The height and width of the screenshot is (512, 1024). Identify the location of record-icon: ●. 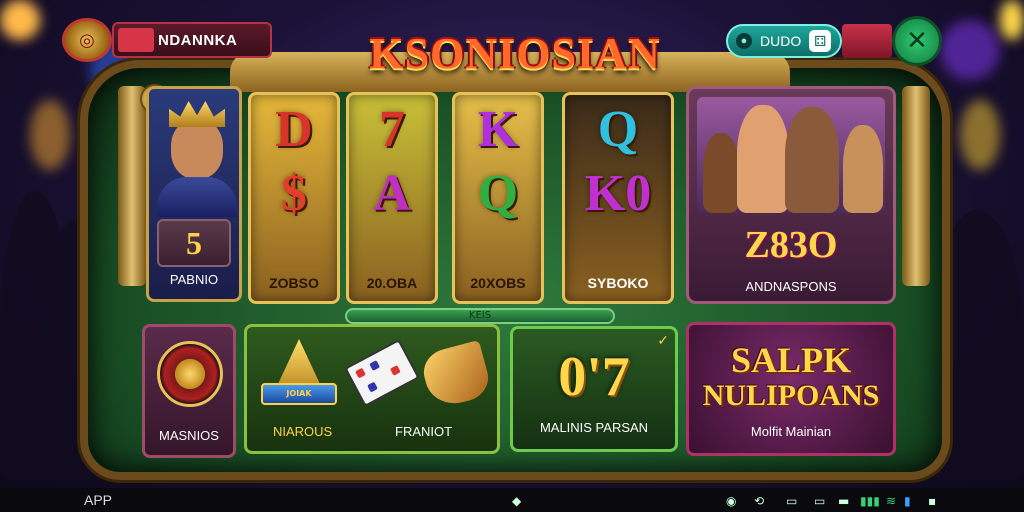
(744, 41).